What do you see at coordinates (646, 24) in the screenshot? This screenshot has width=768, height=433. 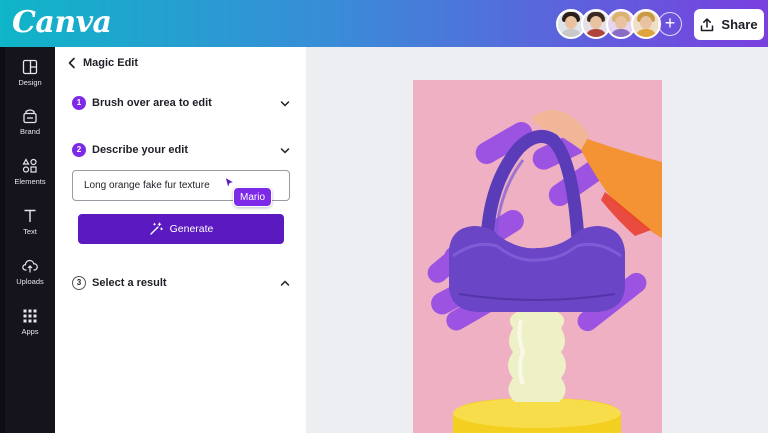 I see `avatar` at bounding box center [646, 24].